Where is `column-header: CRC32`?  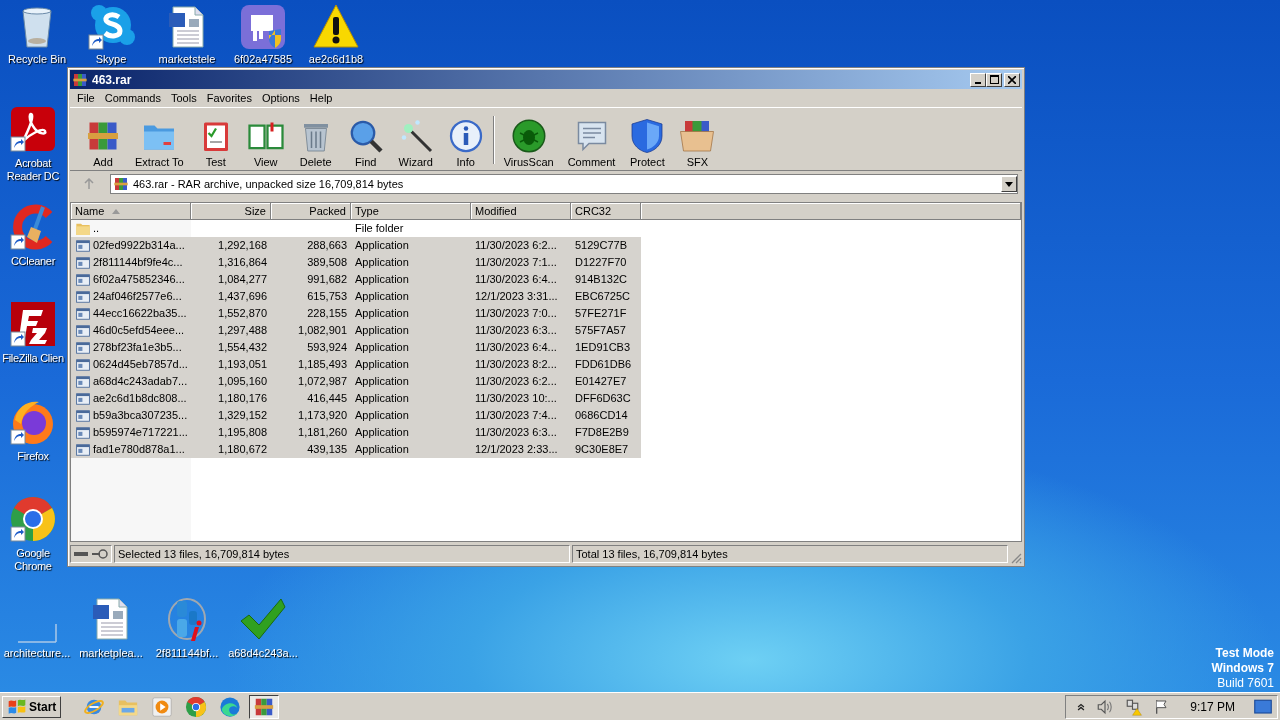 column-header: CRC32 is located at coordinates (606, 211).